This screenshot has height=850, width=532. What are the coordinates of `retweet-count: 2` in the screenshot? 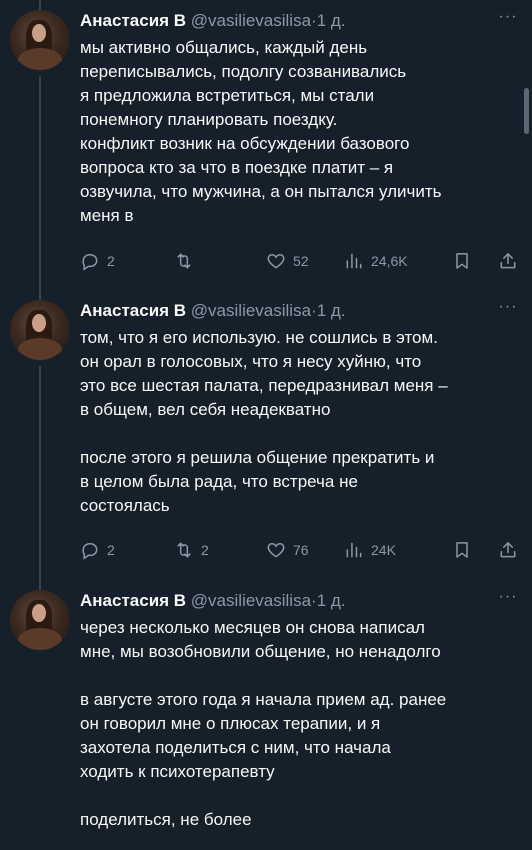 It's located at (205, 550).